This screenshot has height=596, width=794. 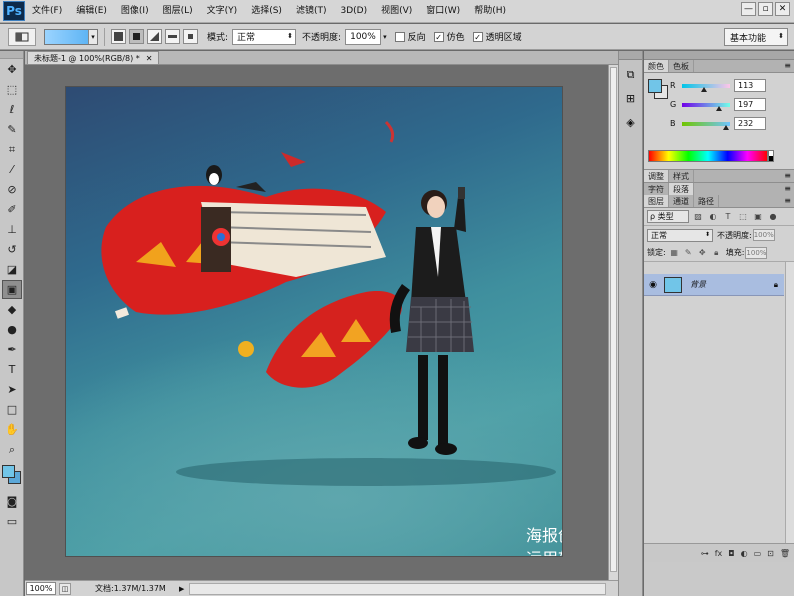 I want to click on menu-window: 窗口(W), so click(x=443, y=11).